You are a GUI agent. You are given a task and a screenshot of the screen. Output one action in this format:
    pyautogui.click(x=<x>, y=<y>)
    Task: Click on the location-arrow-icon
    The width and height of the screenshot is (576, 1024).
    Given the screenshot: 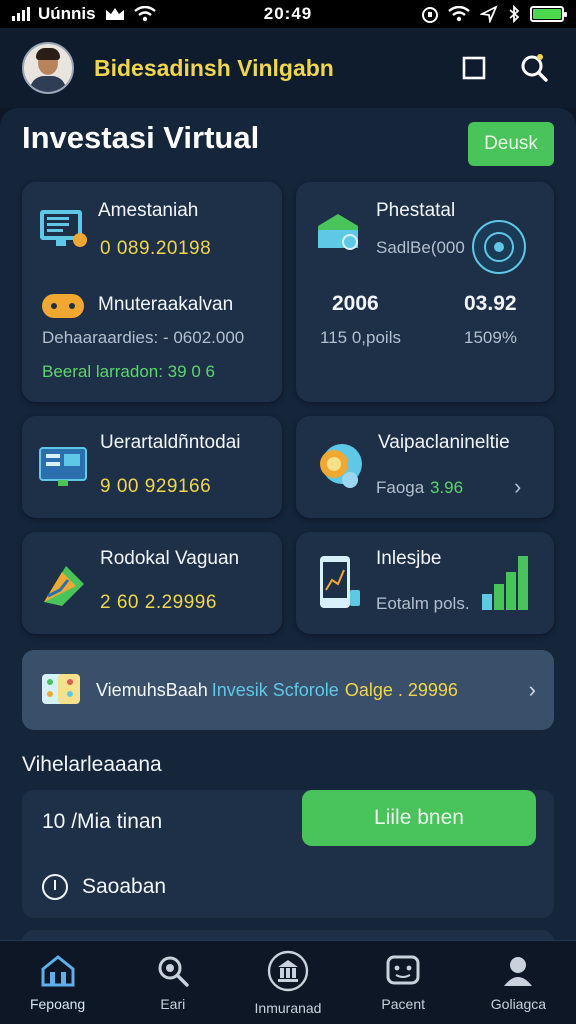 What is the action you would take?
    pyautogui.click(x=489, y=14)
    